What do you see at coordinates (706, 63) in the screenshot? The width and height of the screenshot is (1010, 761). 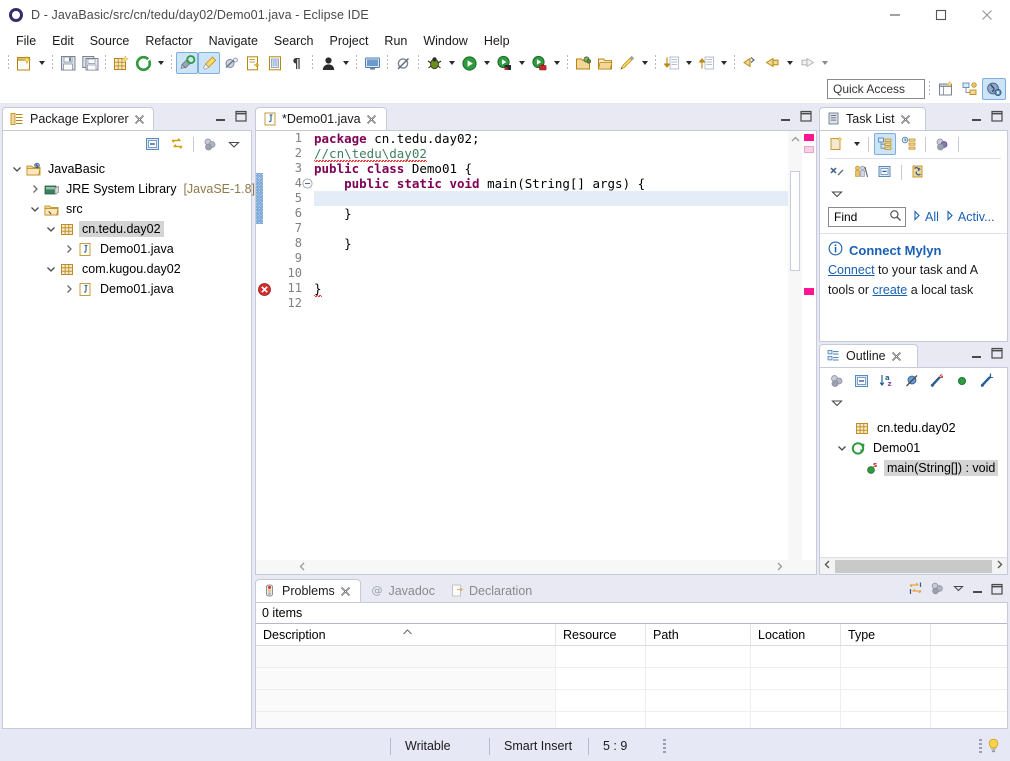 I see `next-annotation-icon` at bounding box center [706, 63].